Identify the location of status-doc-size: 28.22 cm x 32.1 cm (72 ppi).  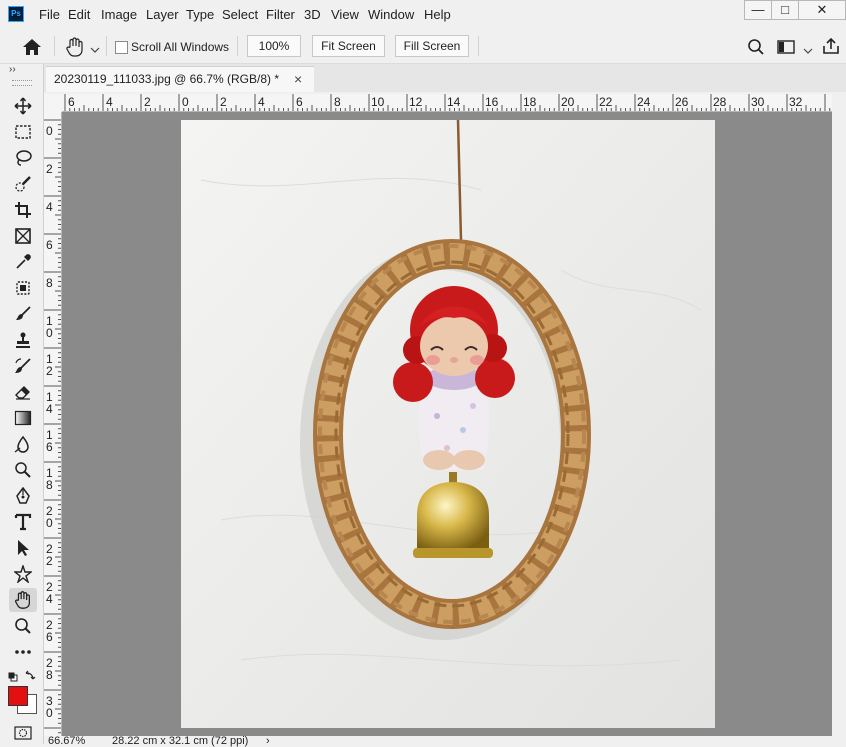
(180, 741).